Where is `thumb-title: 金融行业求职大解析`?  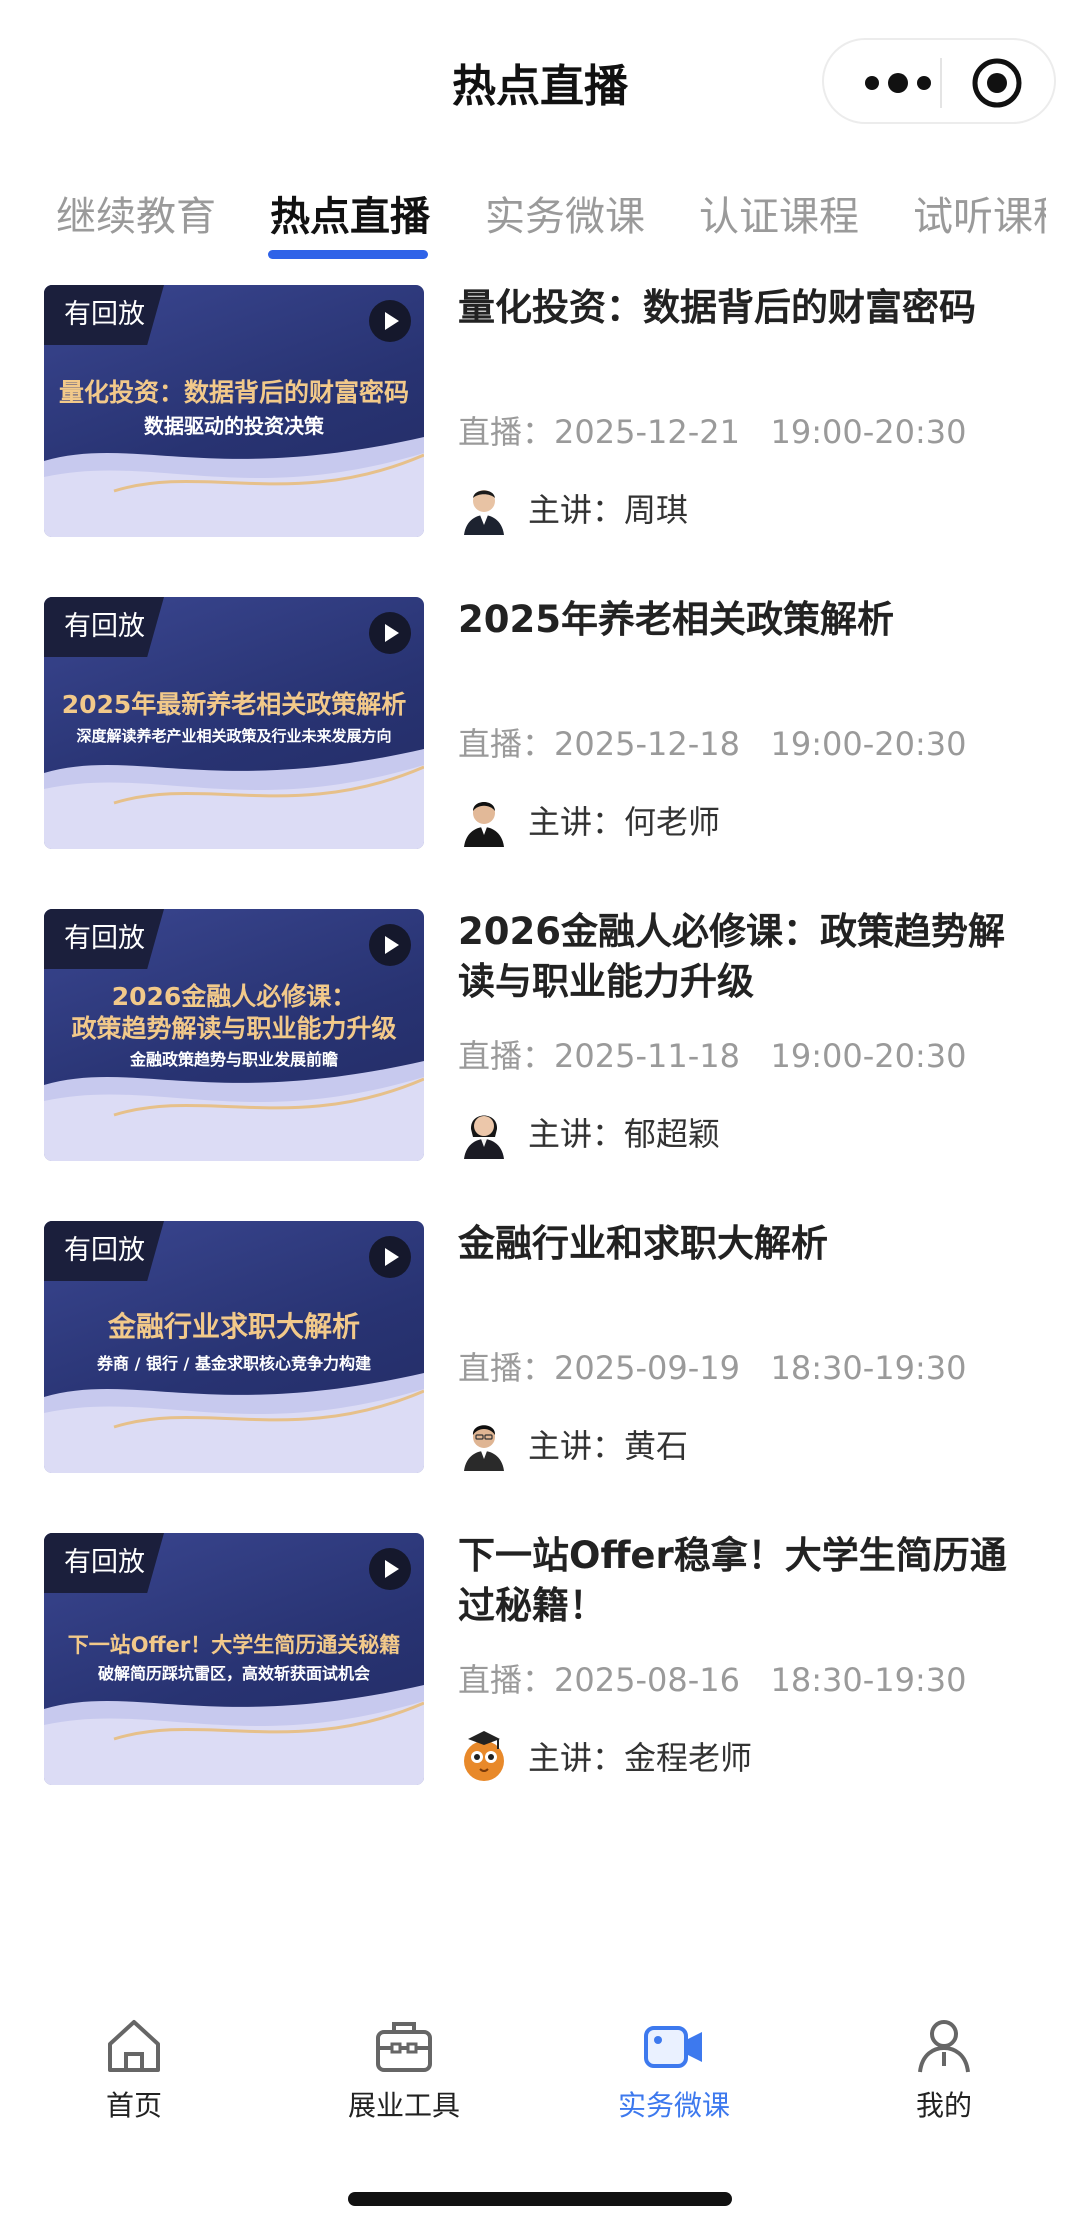 thumb-title: 金融行业求职大解析 is located at coordinates (233, 1326).